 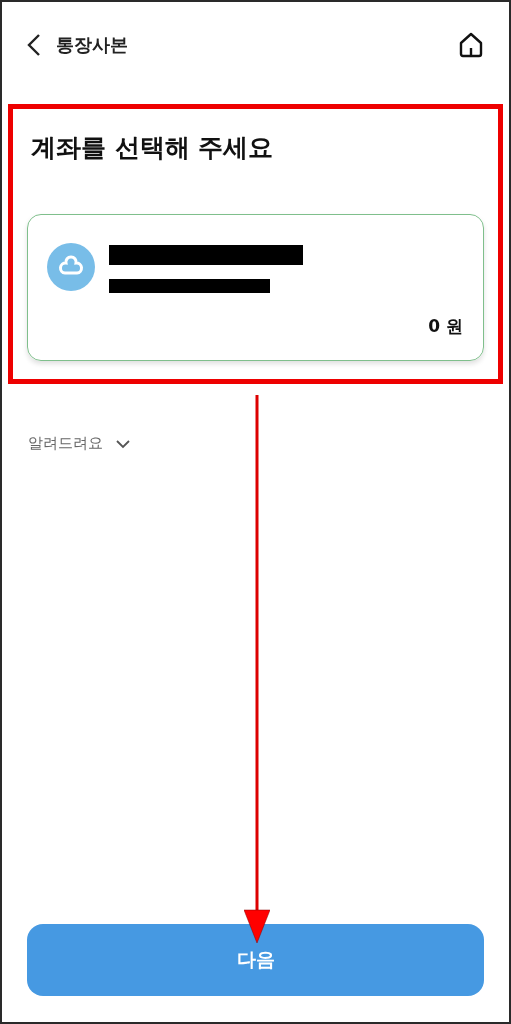 I want to click on notice-toggle: 알려드려요, so click(x=79, y=443).